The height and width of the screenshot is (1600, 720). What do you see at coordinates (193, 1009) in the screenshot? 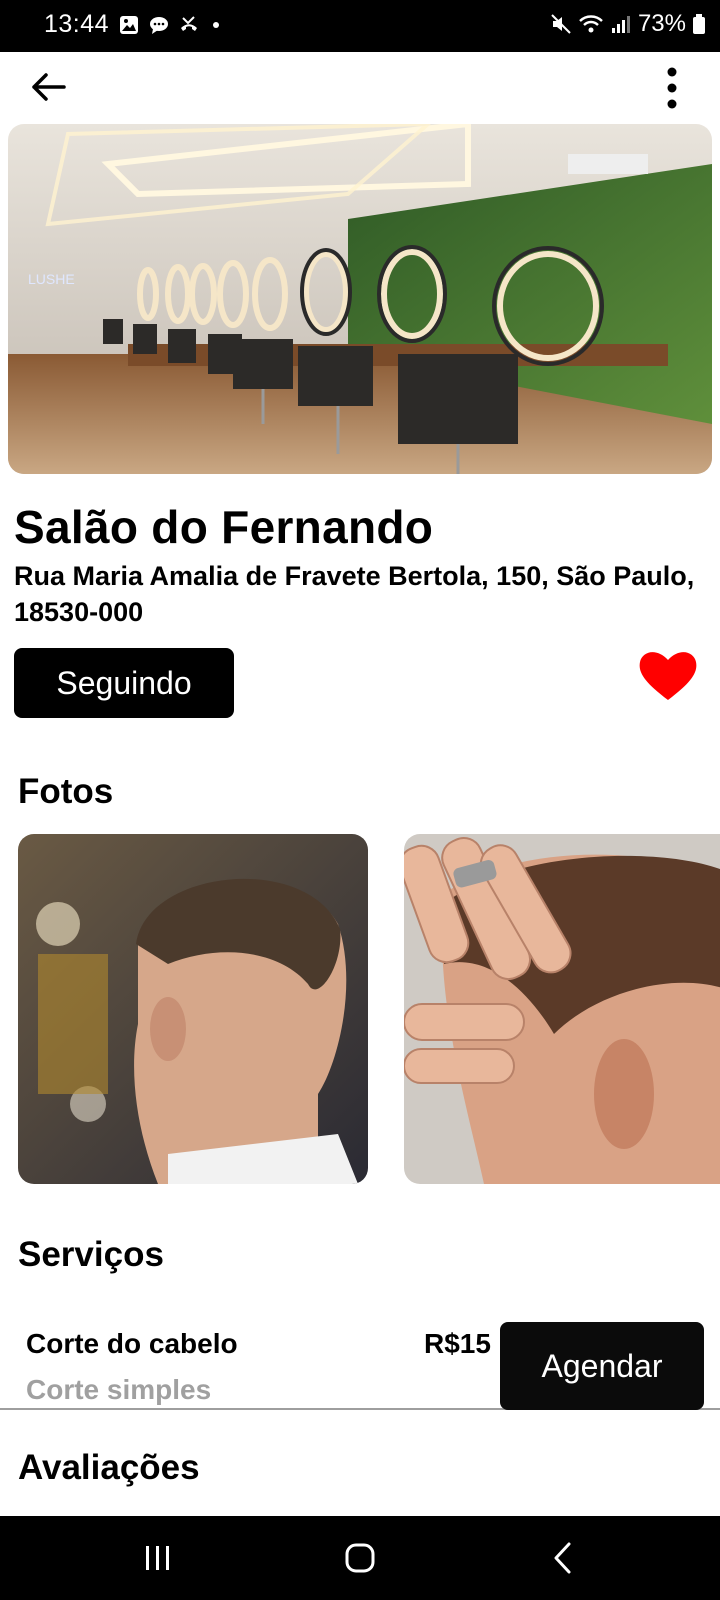
I see `photo-haircut-fade` at bounding box center [193, 1009].